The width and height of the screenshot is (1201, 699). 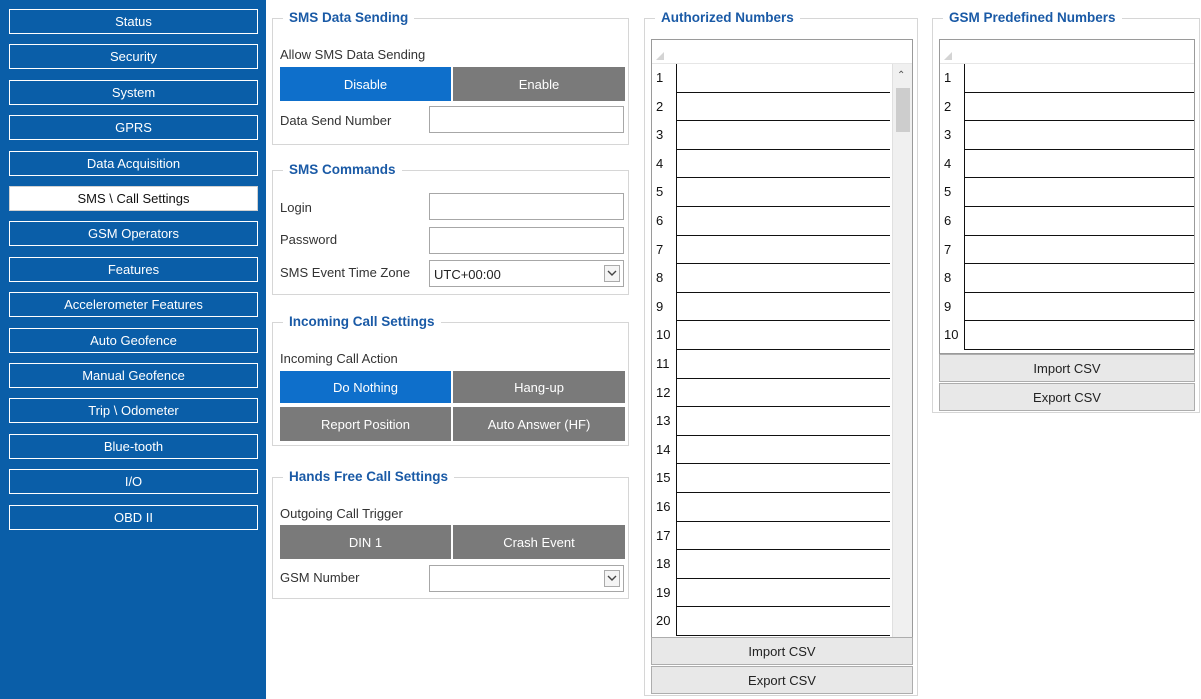 What do you see at coordinates (539, 542) in the screenshot?
I see `crash-event-button: Crash Event` at bounding box center [539, 542].